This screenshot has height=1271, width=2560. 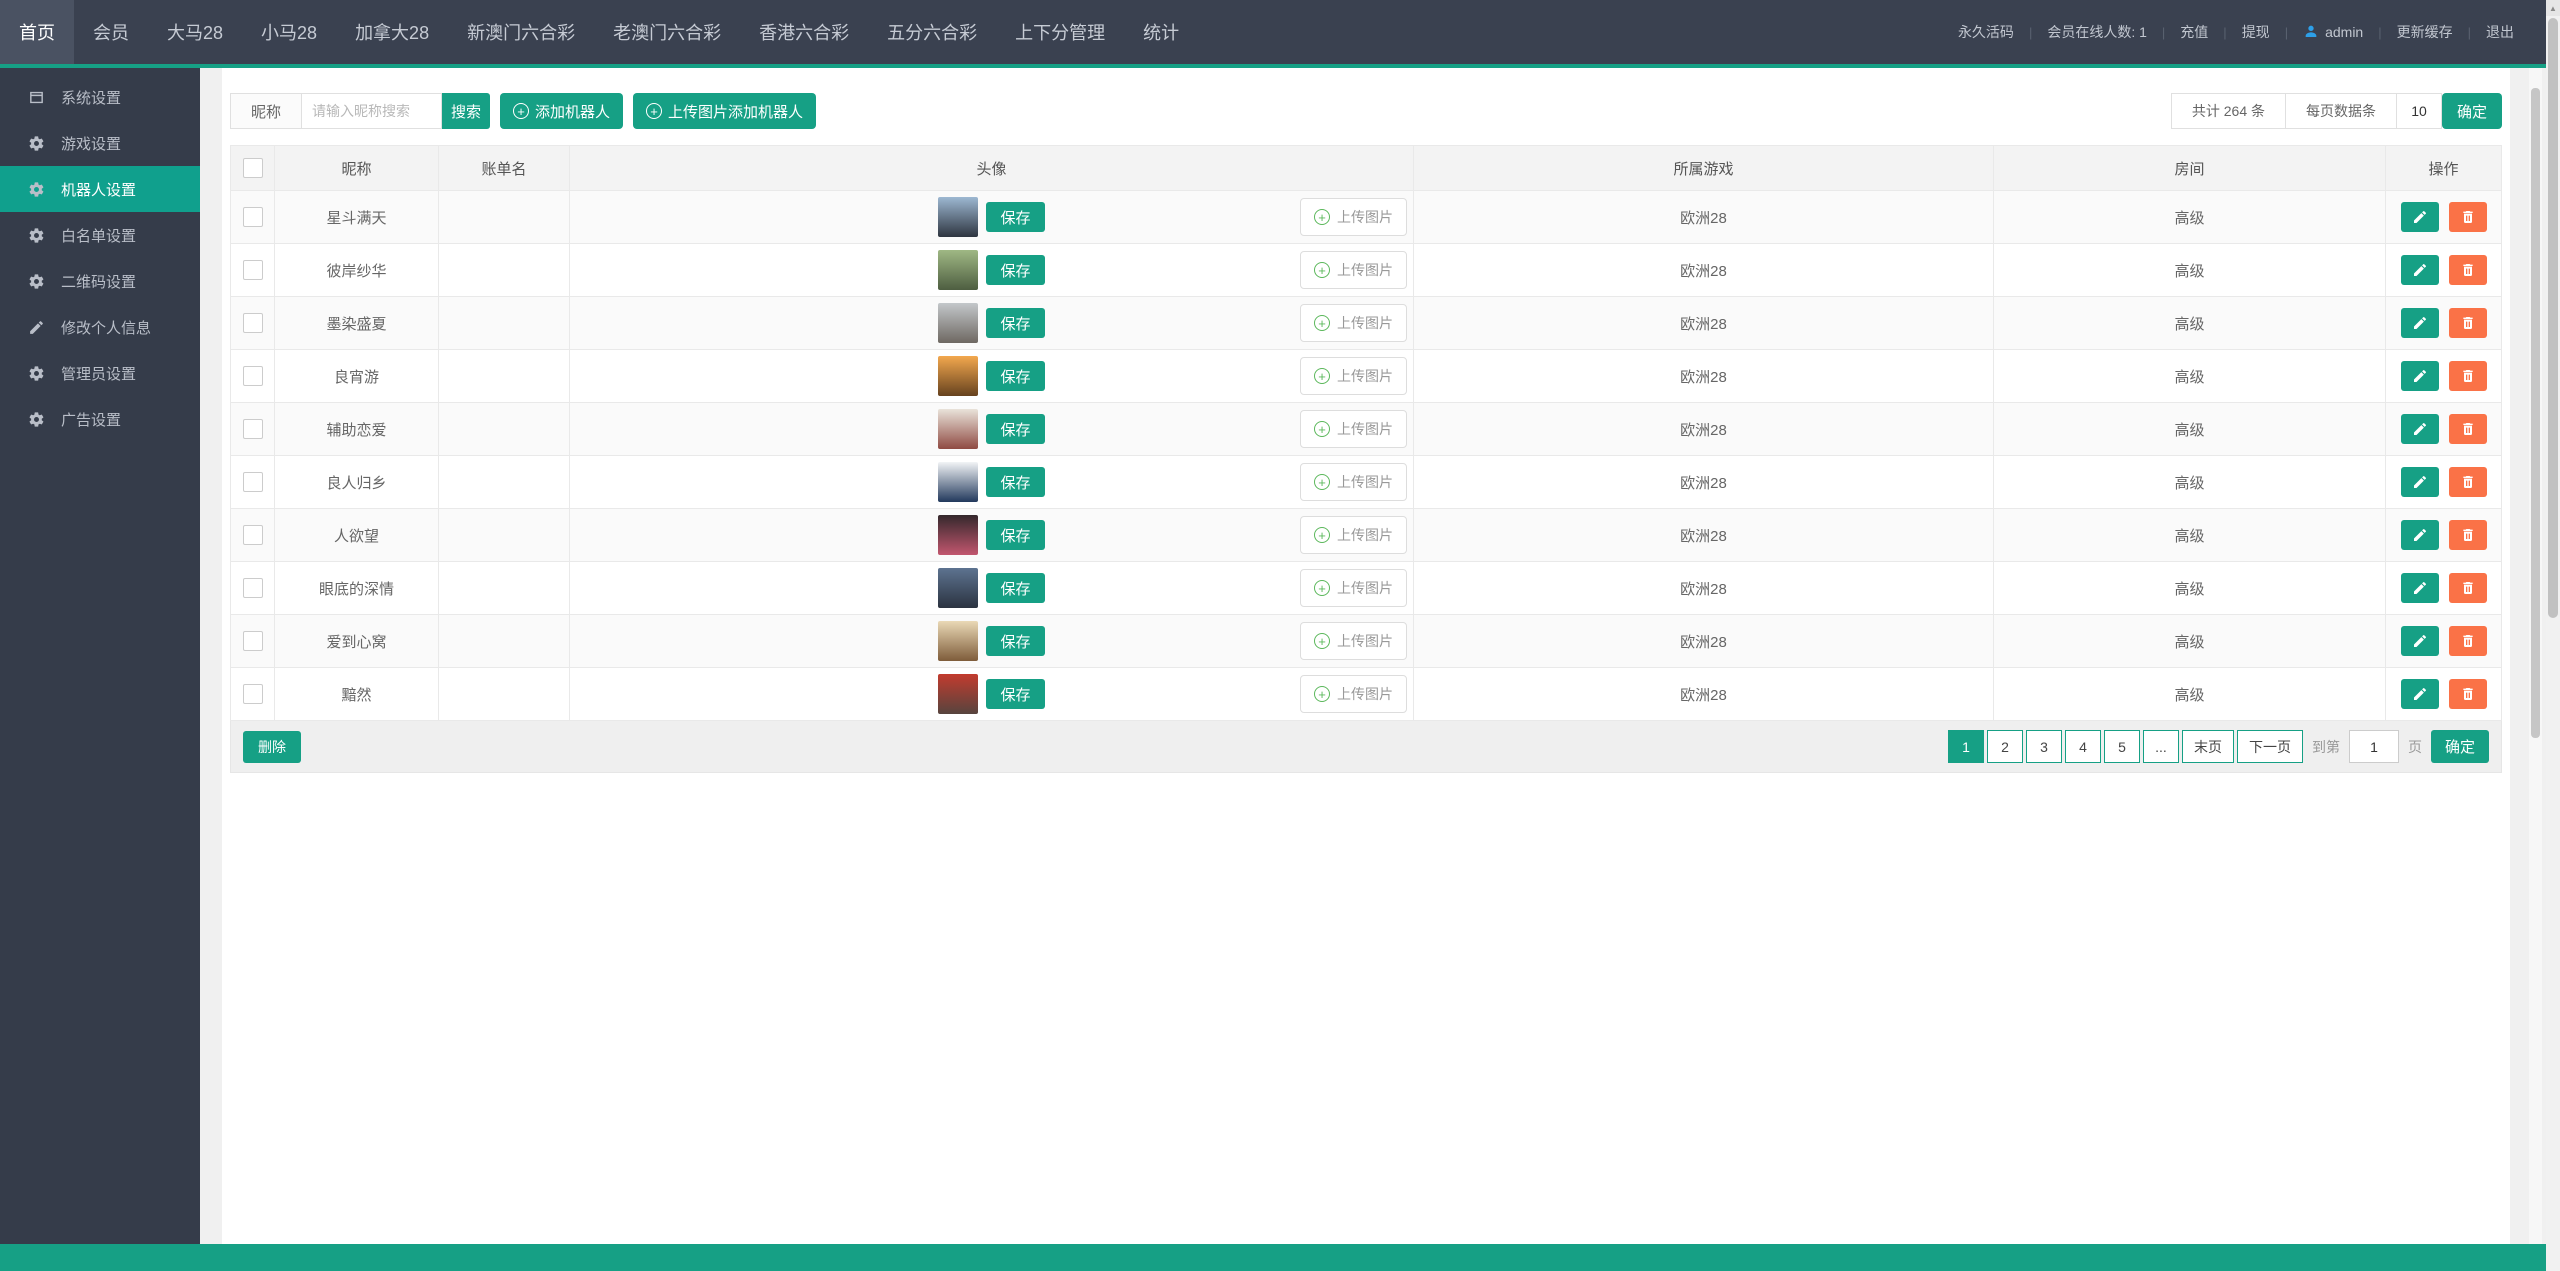 I want to click on upload-add-robot-button: + 上传图片添加机器人, so click(x=725, y=111).